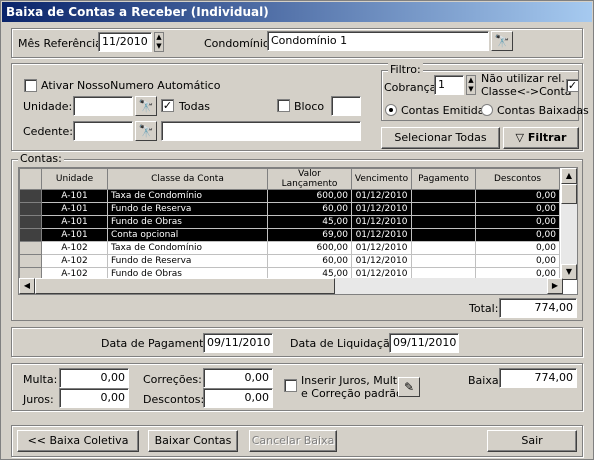  I want to click on cell-valor: 60,00, so click(309, 261).